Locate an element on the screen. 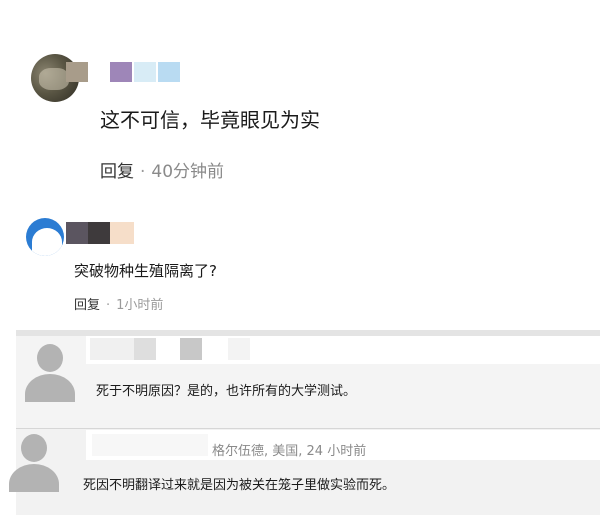  comment-meta: 回复 · 1小时前 is located at coordinates (118, 303).